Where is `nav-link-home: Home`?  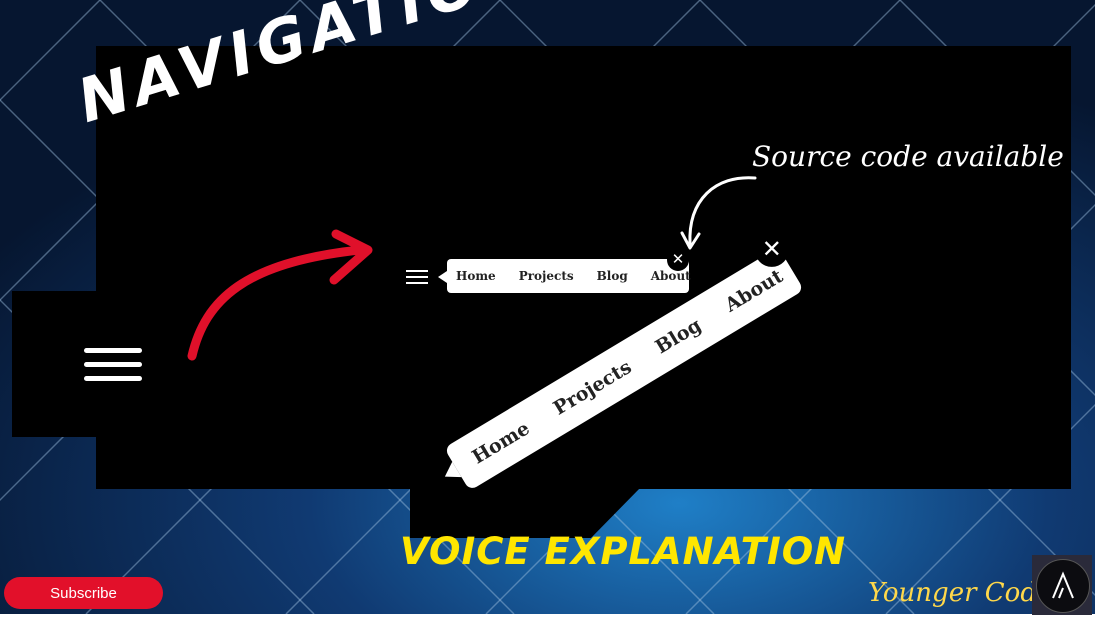
nav-link-home: Home is located at coordinates (476, 276).